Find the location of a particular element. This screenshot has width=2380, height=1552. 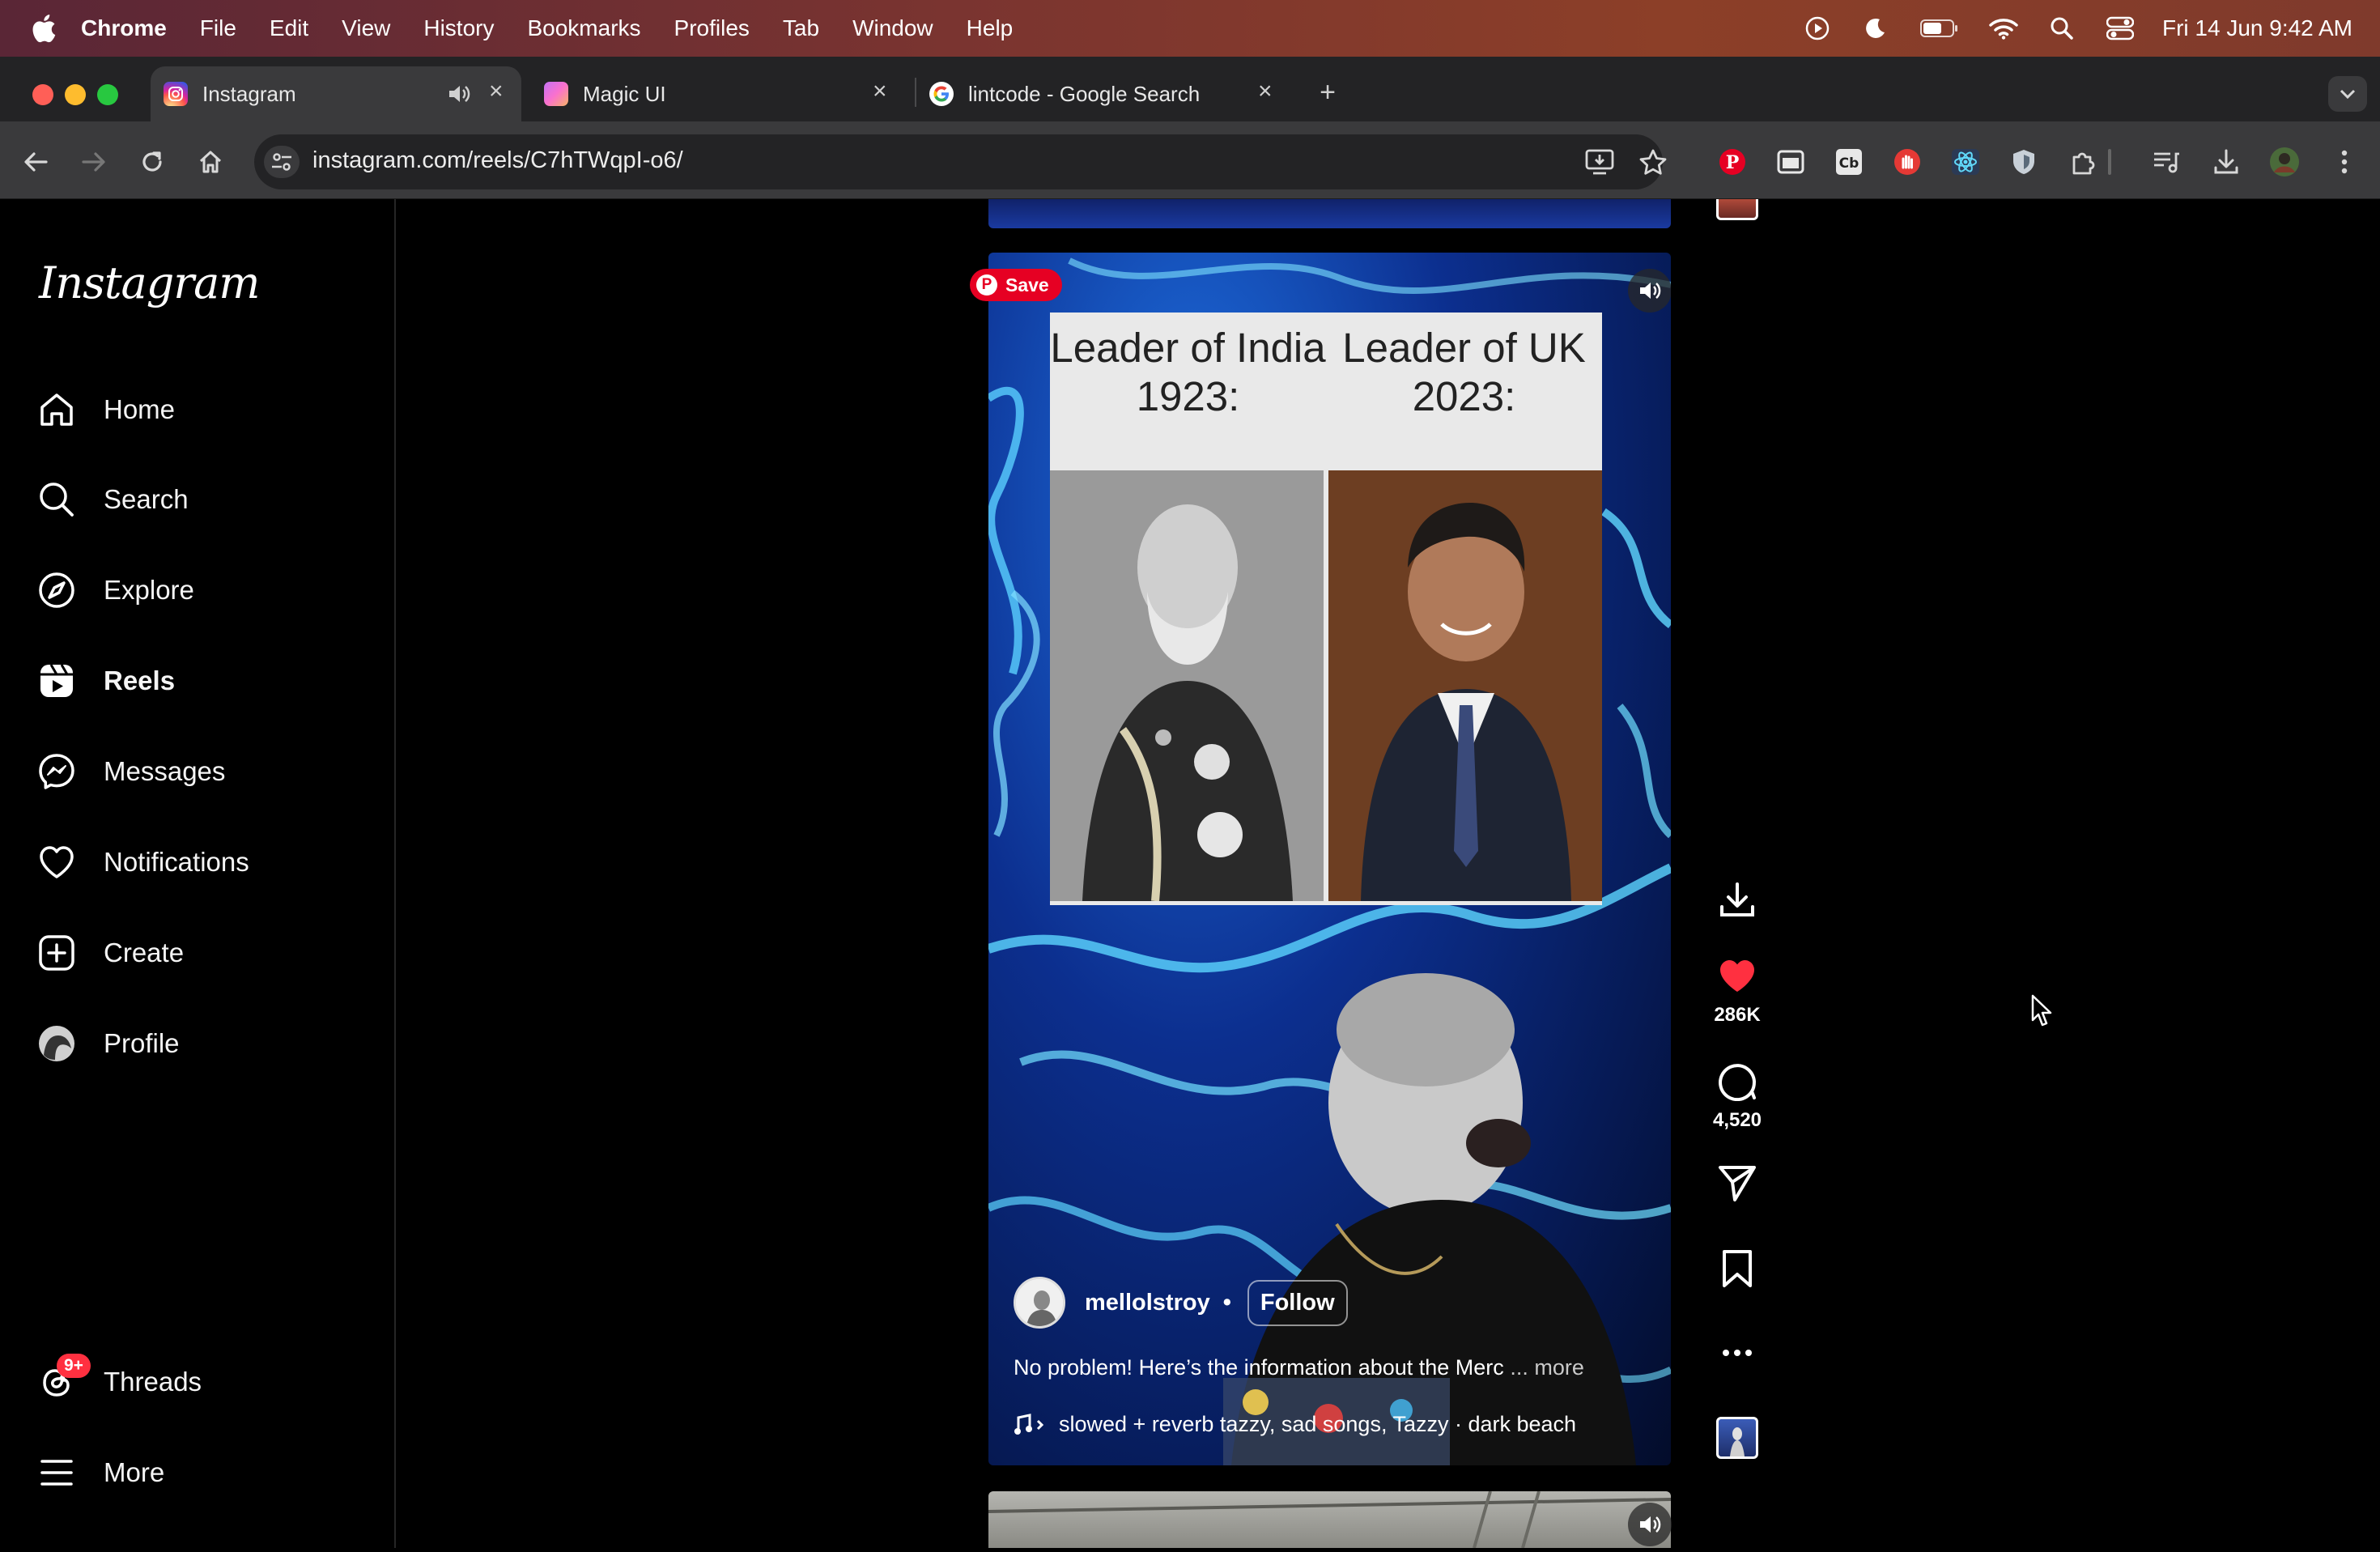

paper-plane-icon is located at coordinates (1738, 1183).